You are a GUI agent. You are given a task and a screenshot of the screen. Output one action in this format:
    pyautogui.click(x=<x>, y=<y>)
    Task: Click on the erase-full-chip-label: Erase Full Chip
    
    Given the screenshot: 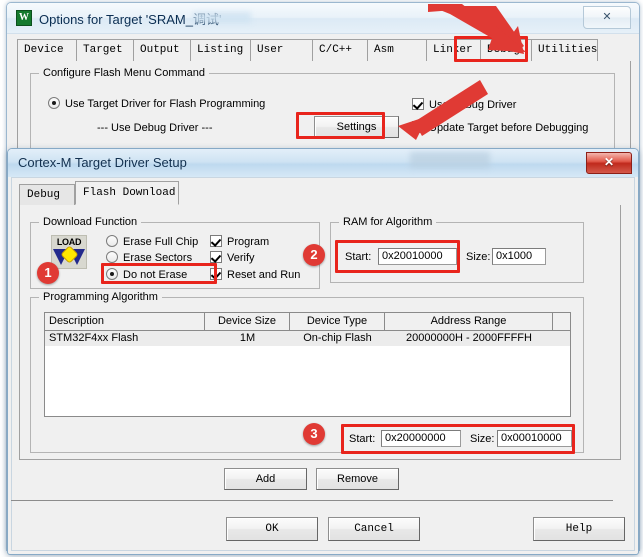 What is the action you would take?
    pyautogui.click(x=161, y=242)
    